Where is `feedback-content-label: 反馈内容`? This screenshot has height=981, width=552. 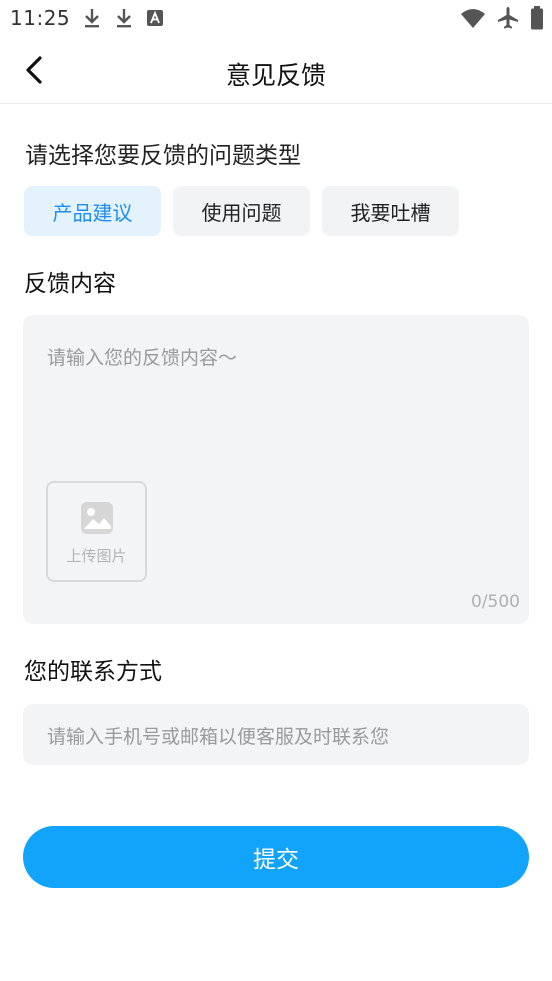 feedback-content-label: 反馈内容 is located at coordinates (70, 284).